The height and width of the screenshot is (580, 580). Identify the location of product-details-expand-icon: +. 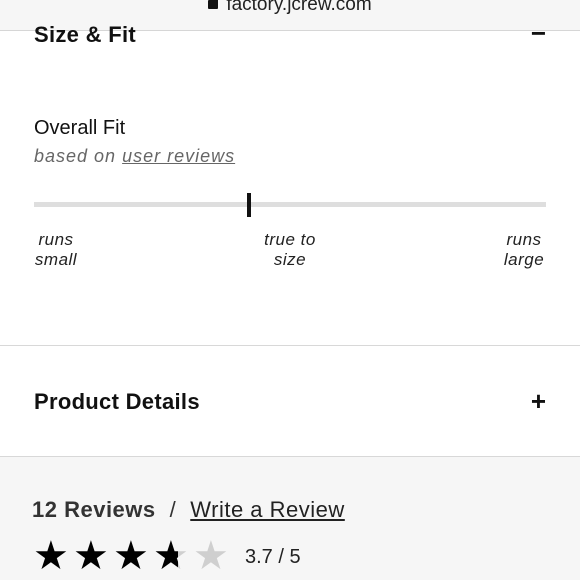
(538, 401).